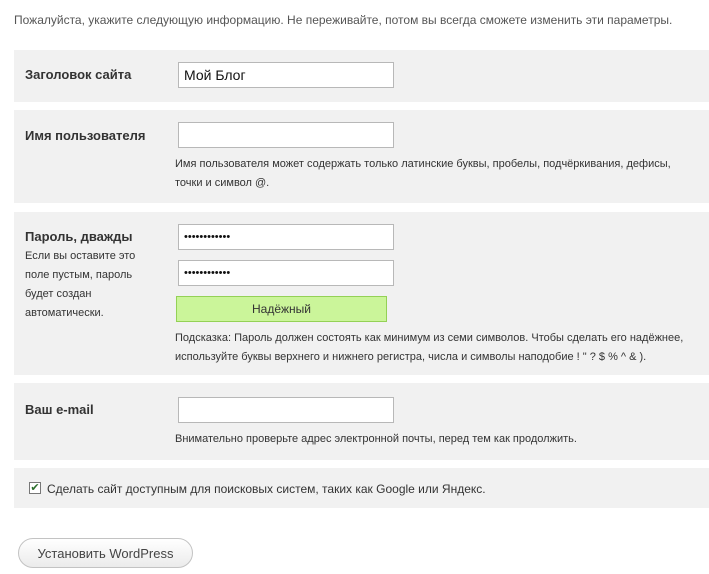 The image size is (709, 574). Describe the element at coordinates (79, 236) in the screenshot. I see `password-label: Пароль, дважды` at that location.